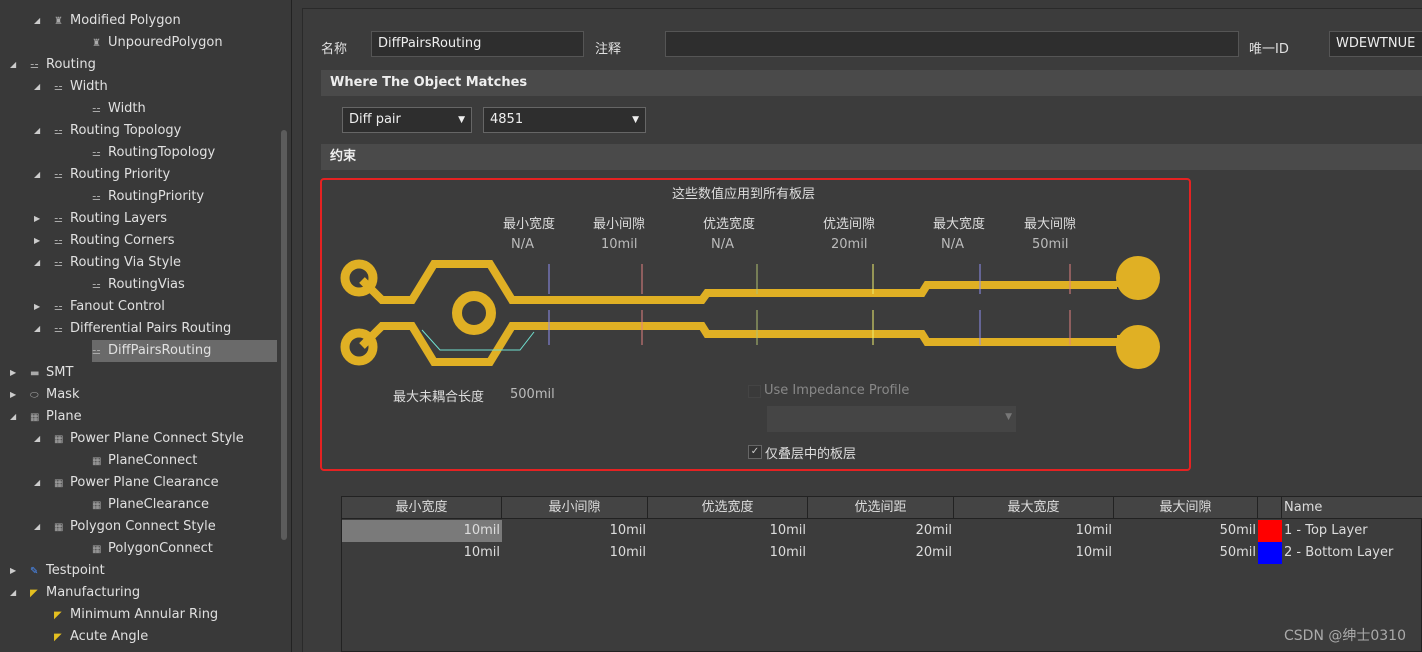 This screenshot has height=652, width=1422. I want to click on tree-item: ⬭ Mask, so click(54, 395).